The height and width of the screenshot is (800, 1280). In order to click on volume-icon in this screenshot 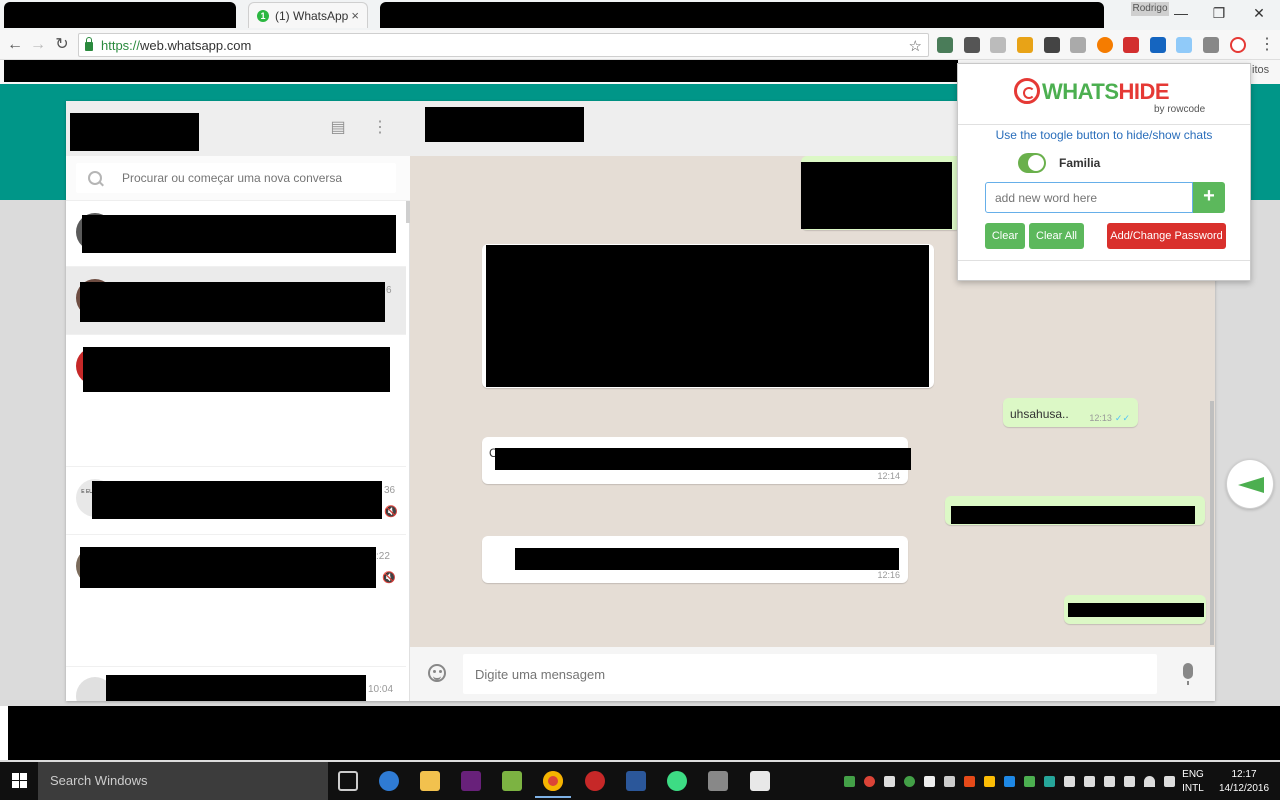, I will do `click(1069, 781)`.